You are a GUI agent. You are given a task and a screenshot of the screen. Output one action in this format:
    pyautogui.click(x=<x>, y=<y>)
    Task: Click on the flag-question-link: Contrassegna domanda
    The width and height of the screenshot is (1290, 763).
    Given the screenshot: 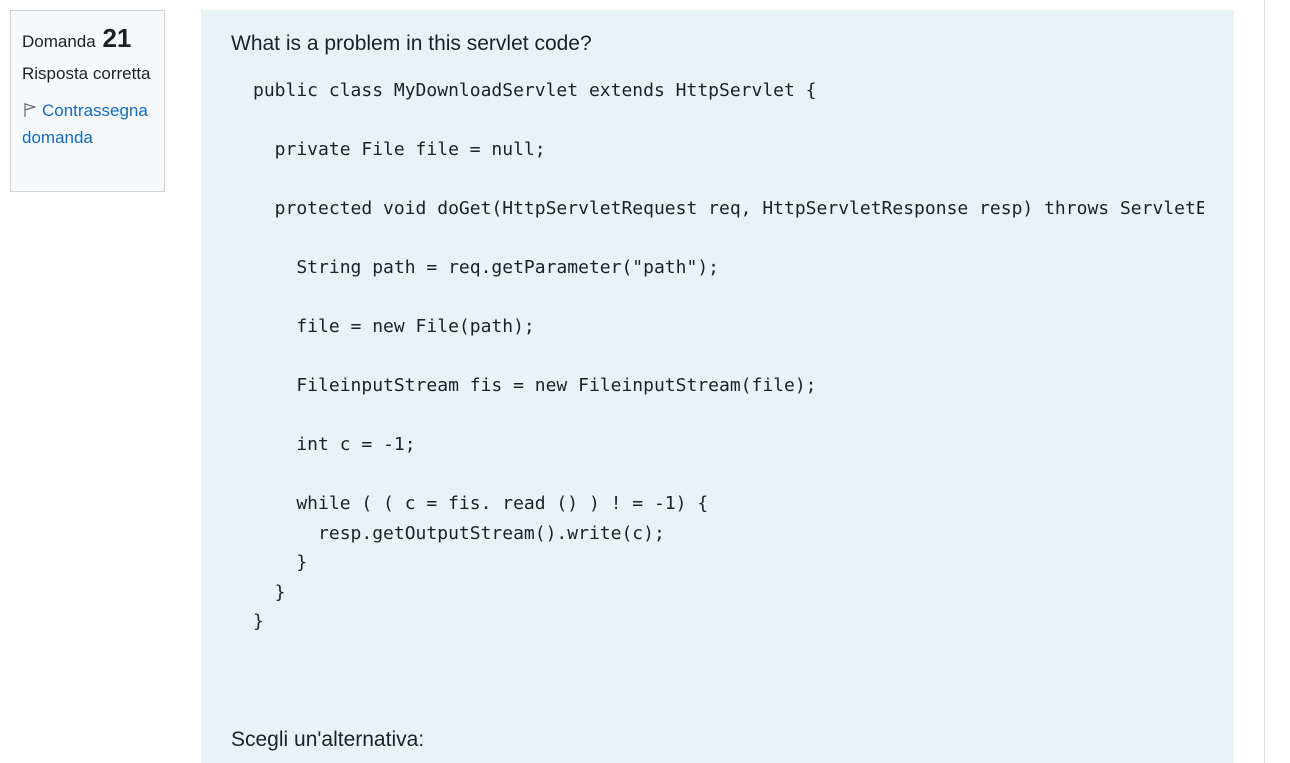 What is the action you would take?
    pyautogui.click(x=87, y=124)
    